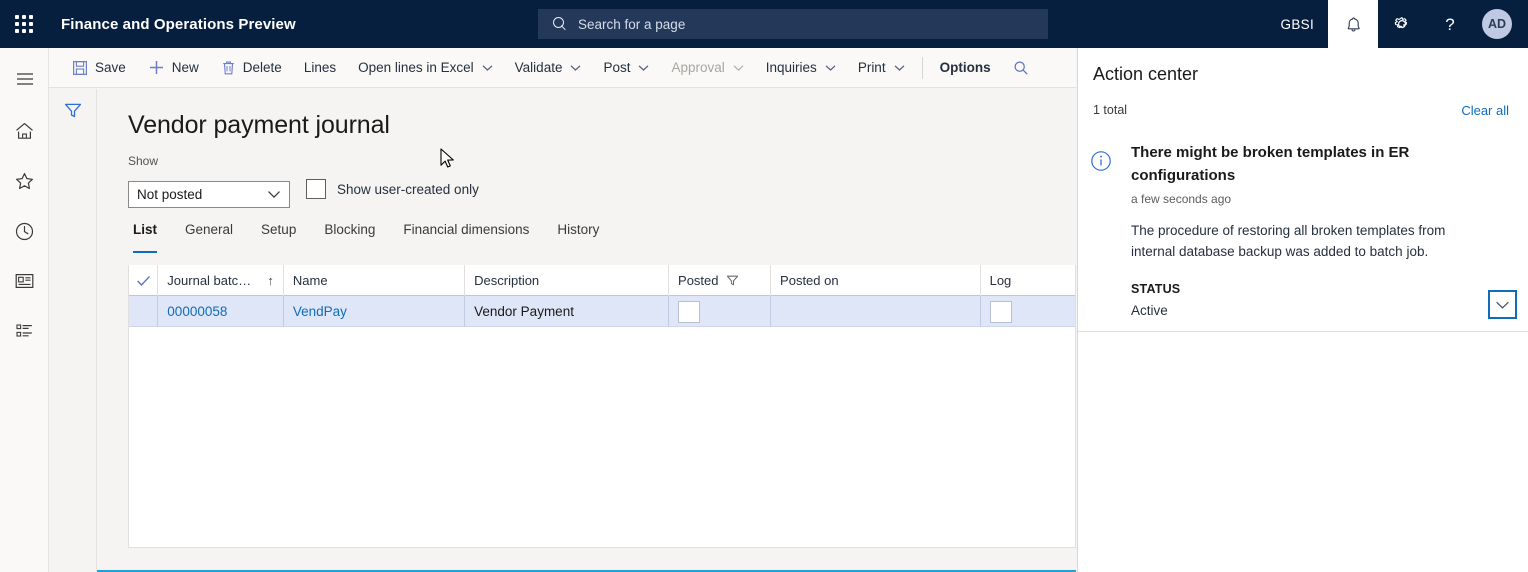  What do you see at coordinates (466, 236) in the screenshot?
I see `tab-financial-dimensions: Financial dimensions` at bounding box center [466, 236].